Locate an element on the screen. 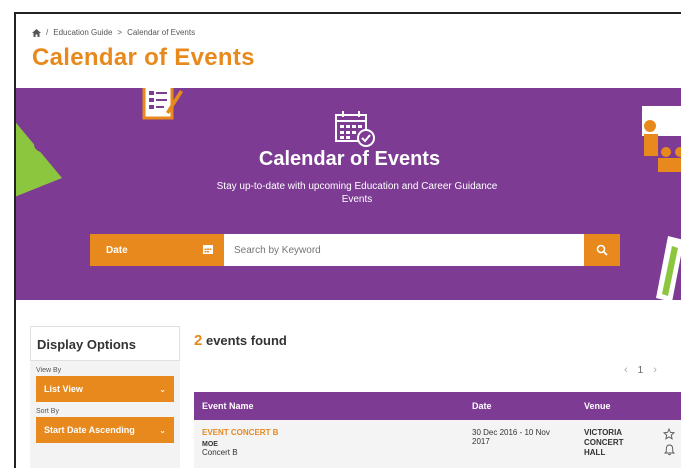 The width and height of the screenshot is (681, 468). document-icon is located at coordinates (162, 104).